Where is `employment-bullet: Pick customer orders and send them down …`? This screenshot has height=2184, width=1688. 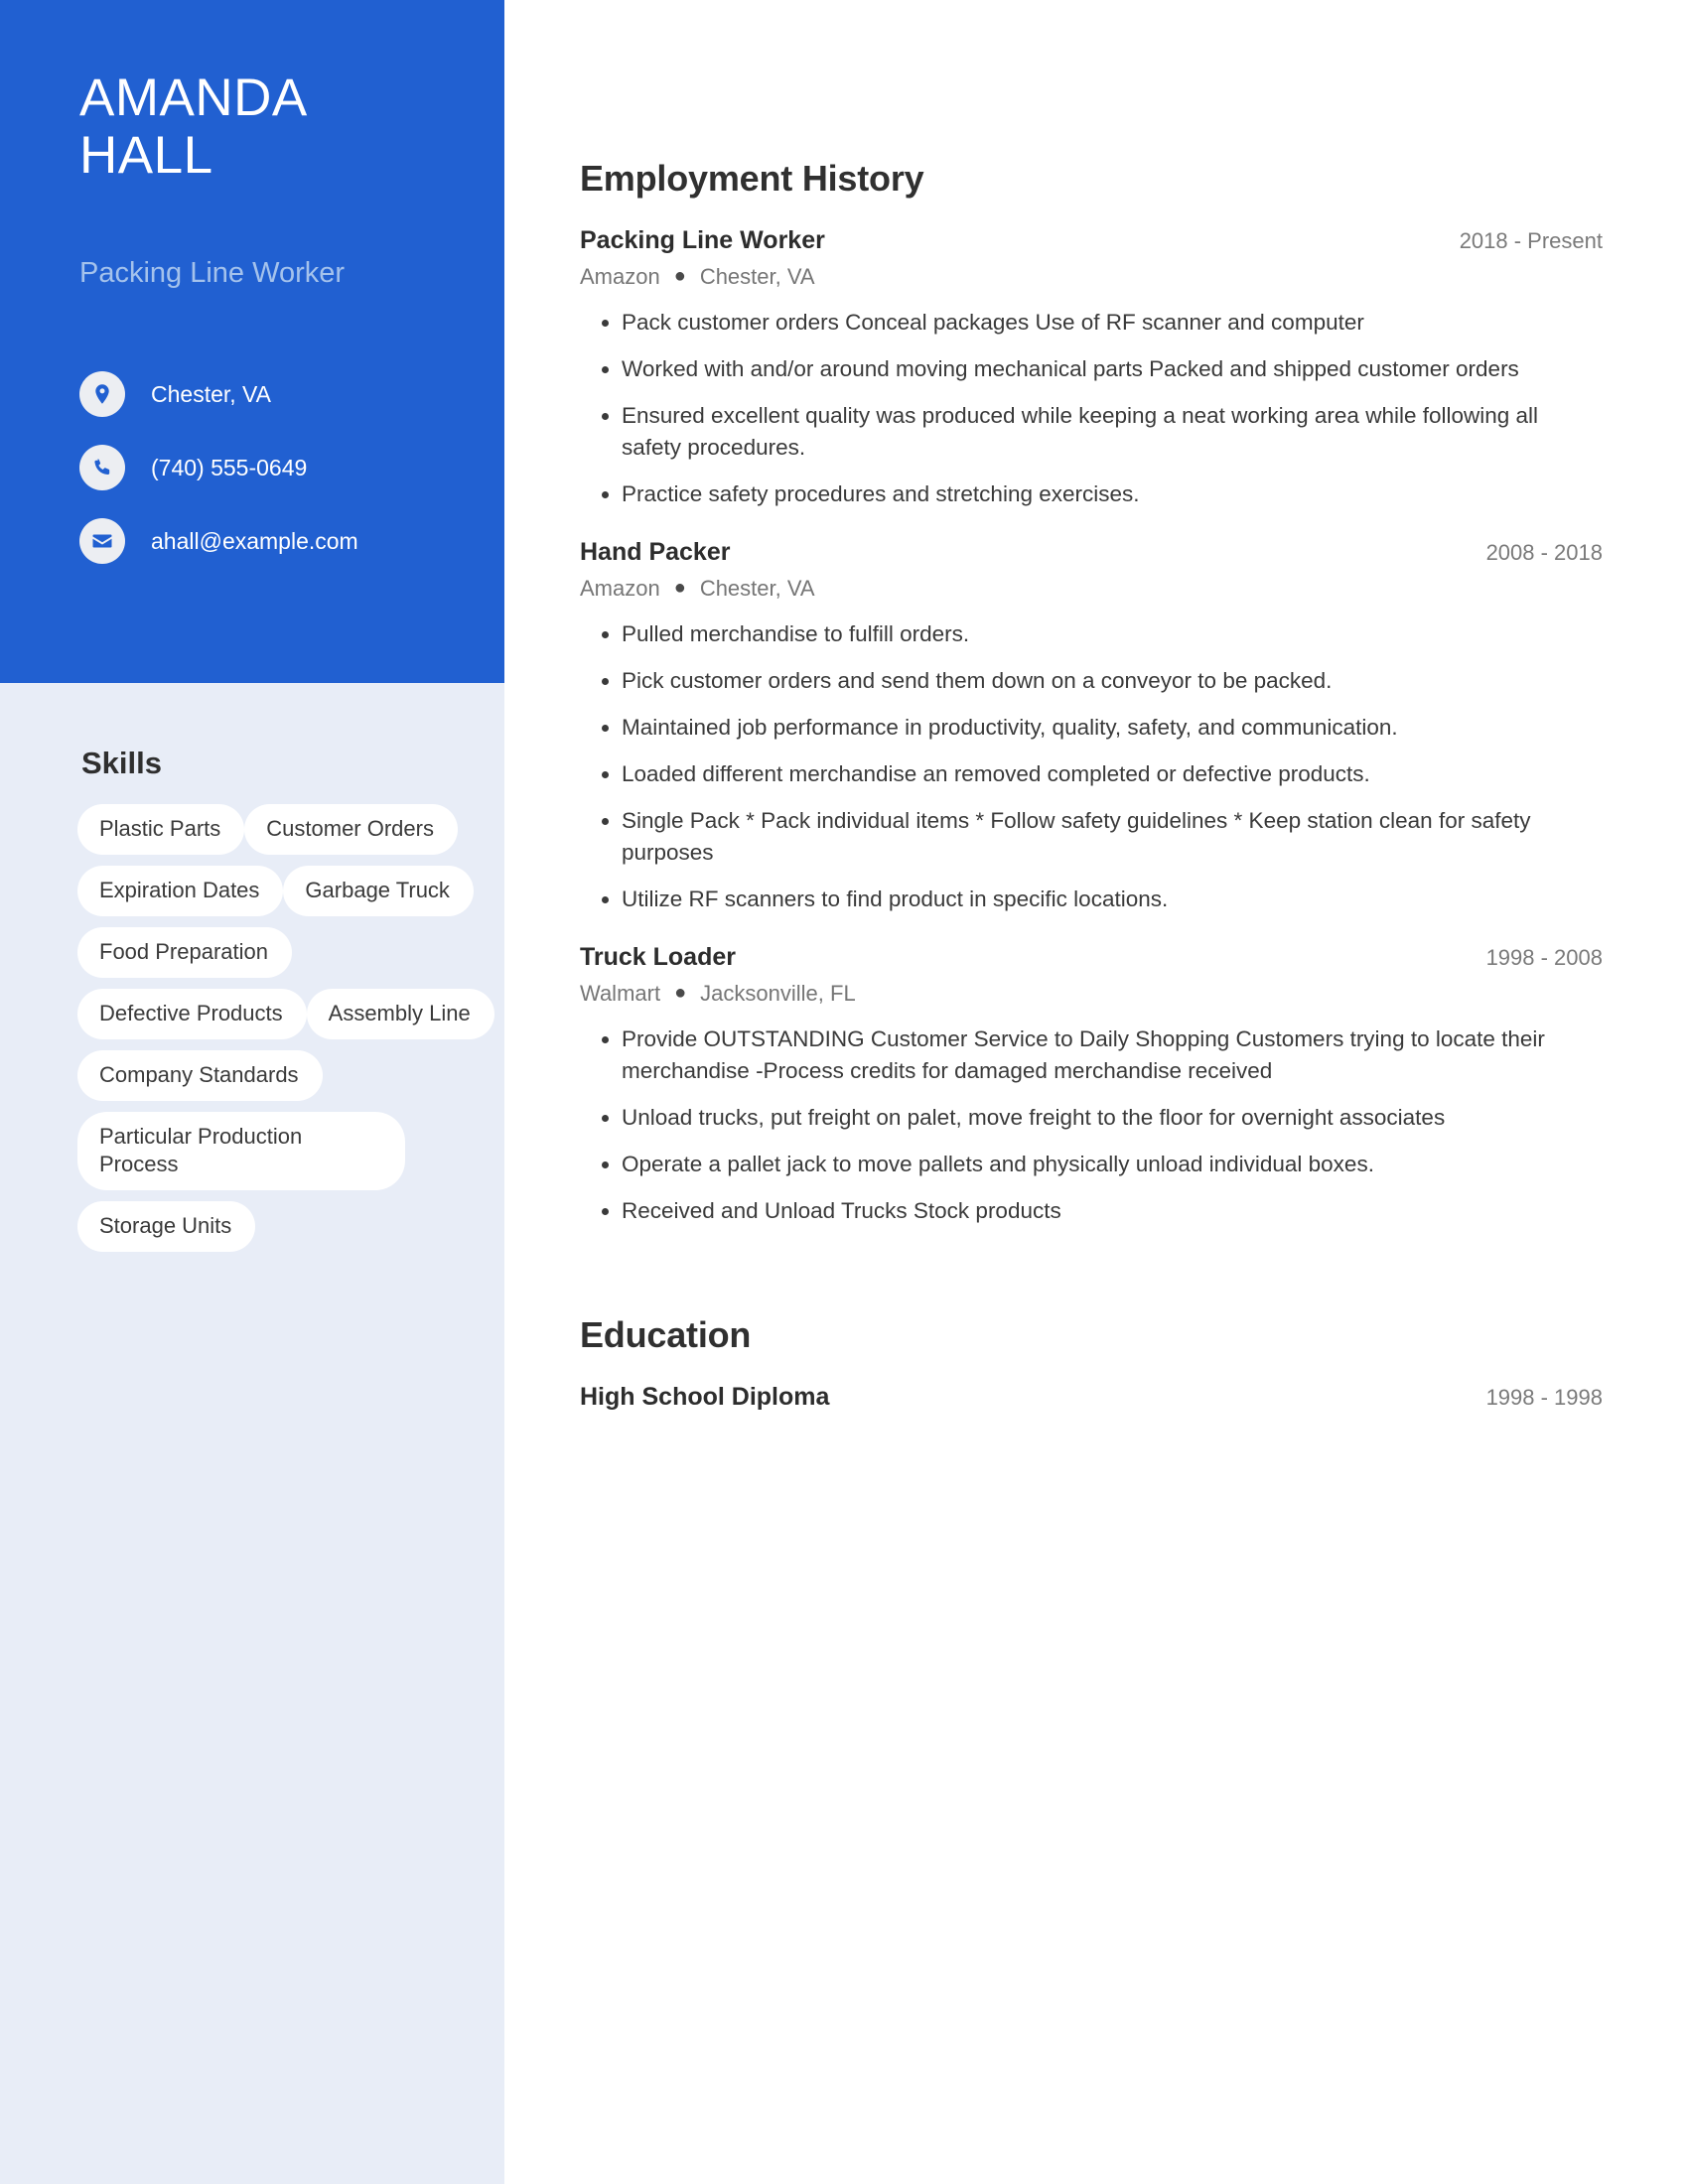 employment-bullet: Pick customer orders and send them down … is located at coordinates (1091, 681).